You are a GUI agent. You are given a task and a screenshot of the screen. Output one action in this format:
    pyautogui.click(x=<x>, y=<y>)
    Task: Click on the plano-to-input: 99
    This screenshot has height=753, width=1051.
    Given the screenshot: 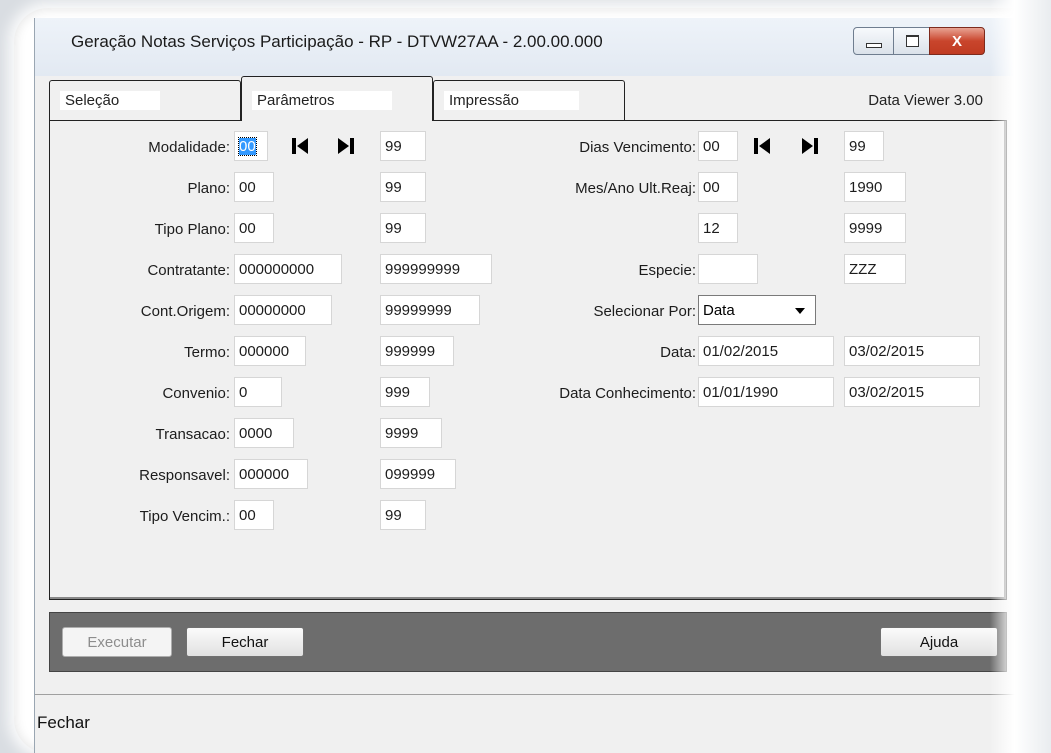 What is the action you would take?
    pyautogui.click(x=403, y=187)
    